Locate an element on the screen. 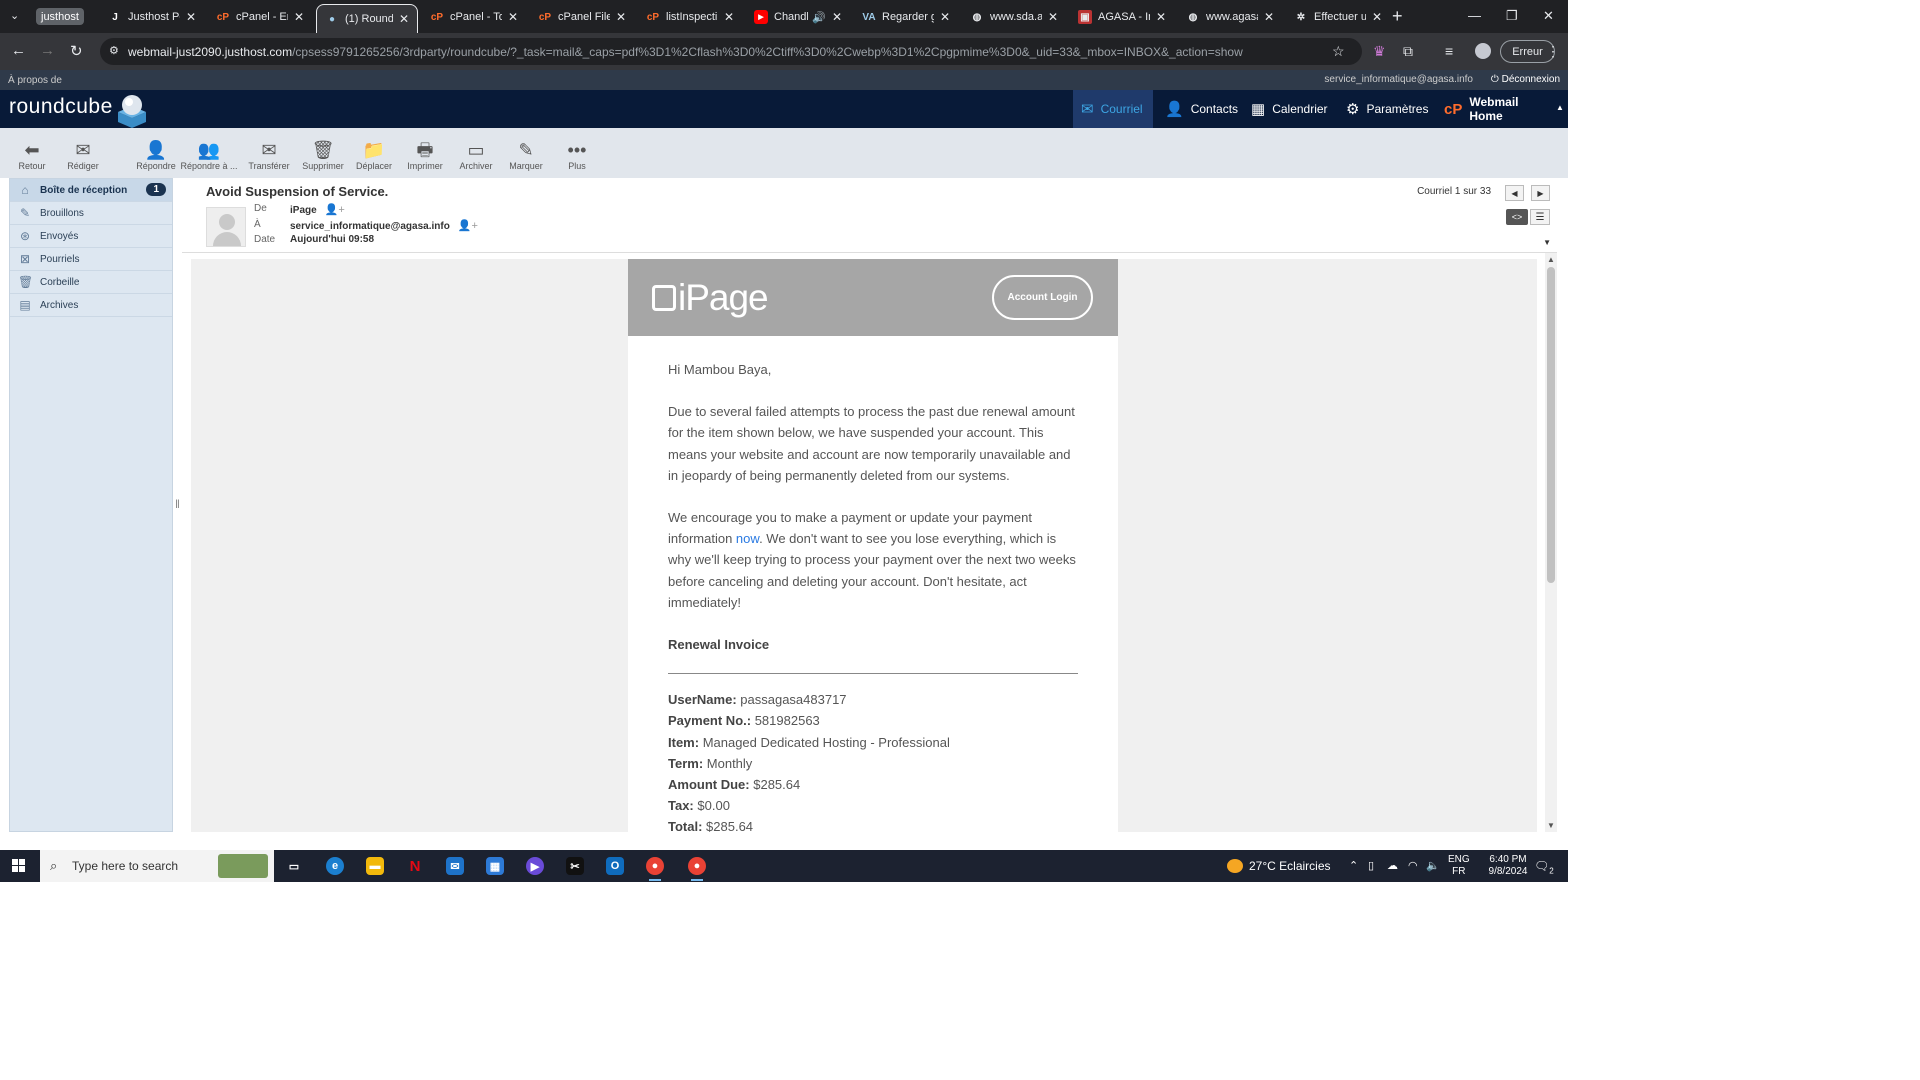 The height and width of the screenshot is (1080, 1920). windows-start-icon is located at coordinates (19, 866).